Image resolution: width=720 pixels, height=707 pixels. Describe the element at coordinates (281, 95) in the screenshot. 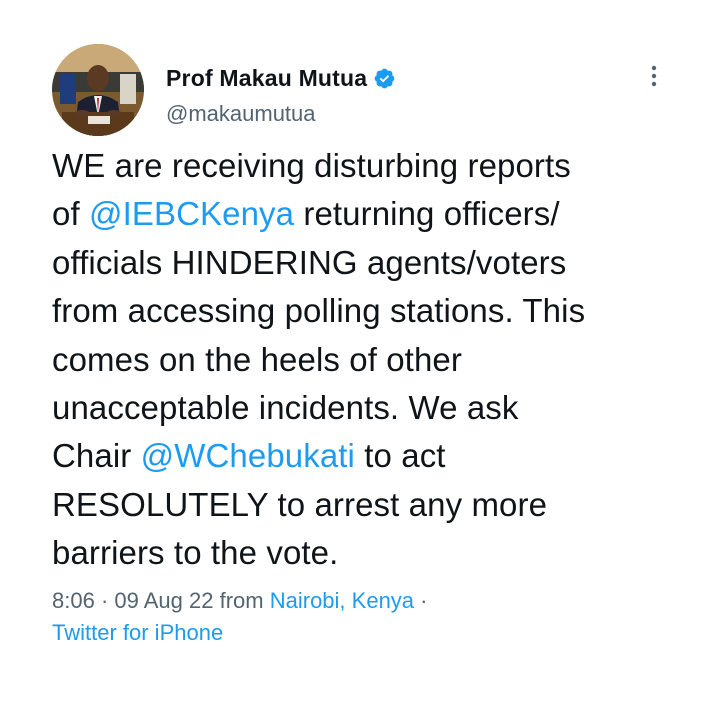

I see `author-names: Prof Makau Mutua @makaumutua` at that location.